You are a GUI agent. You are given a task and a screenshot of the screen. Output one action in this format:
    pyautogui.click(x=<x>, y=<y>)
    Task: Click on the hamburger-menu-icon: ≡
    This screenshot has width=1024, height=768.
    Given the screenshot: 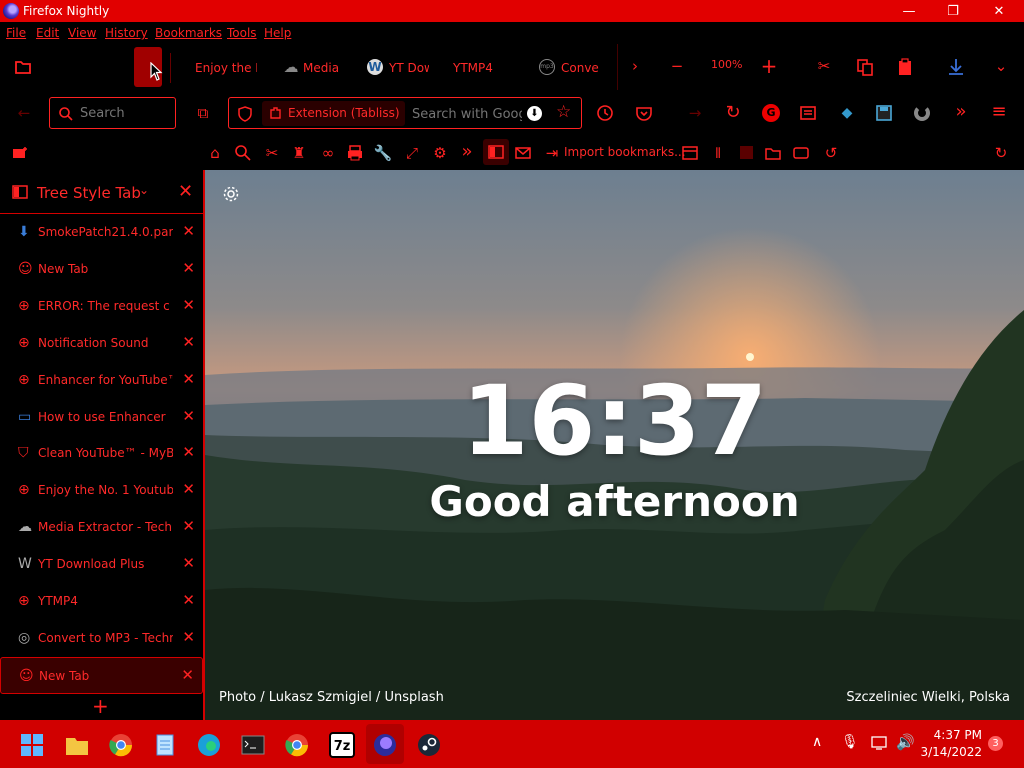 What is the action you would take?
    pyautogui.click(x=999, y=112)
    